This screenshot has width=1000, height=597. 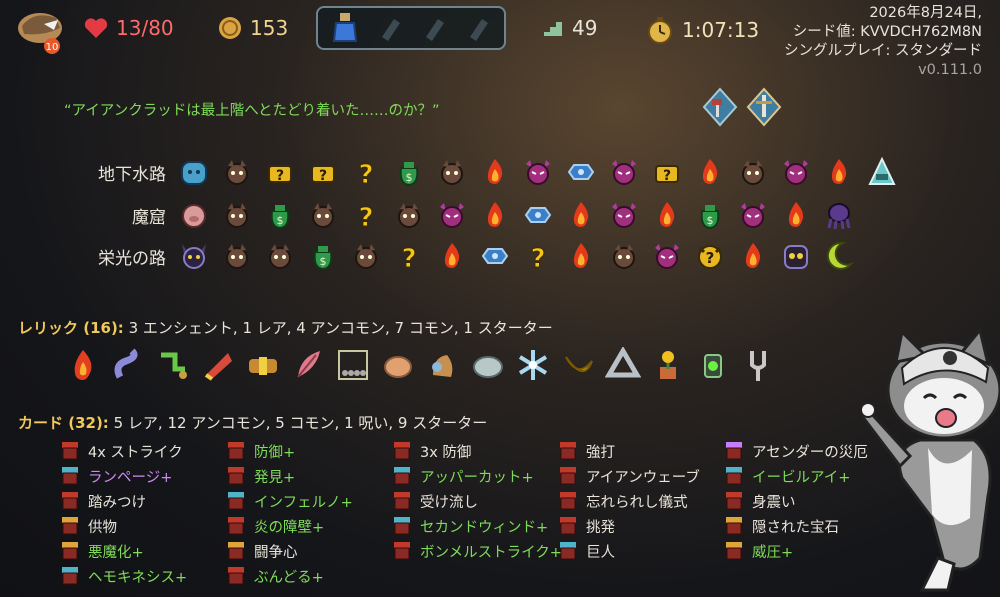 What do you see at coordinates (578, 365) in the screenshot?
I see `banana-icon` at bounding box center [578, 365].